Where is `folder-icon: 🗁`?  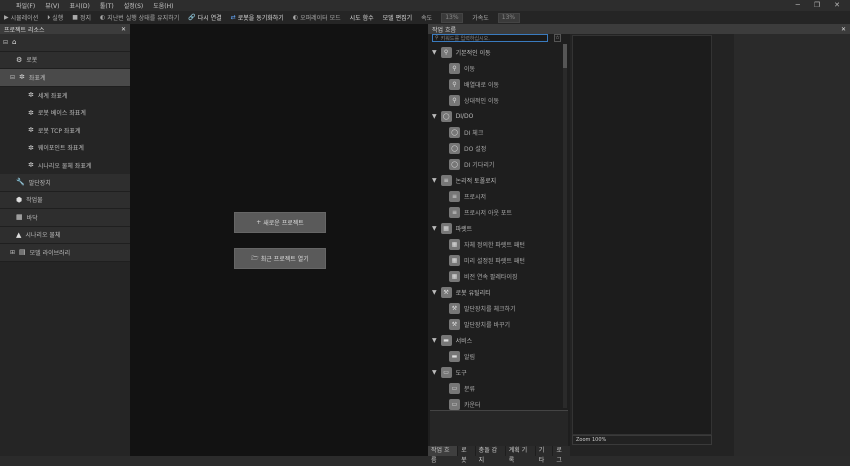 folder-icon: 🗁 is located at coordinates (255, 258).